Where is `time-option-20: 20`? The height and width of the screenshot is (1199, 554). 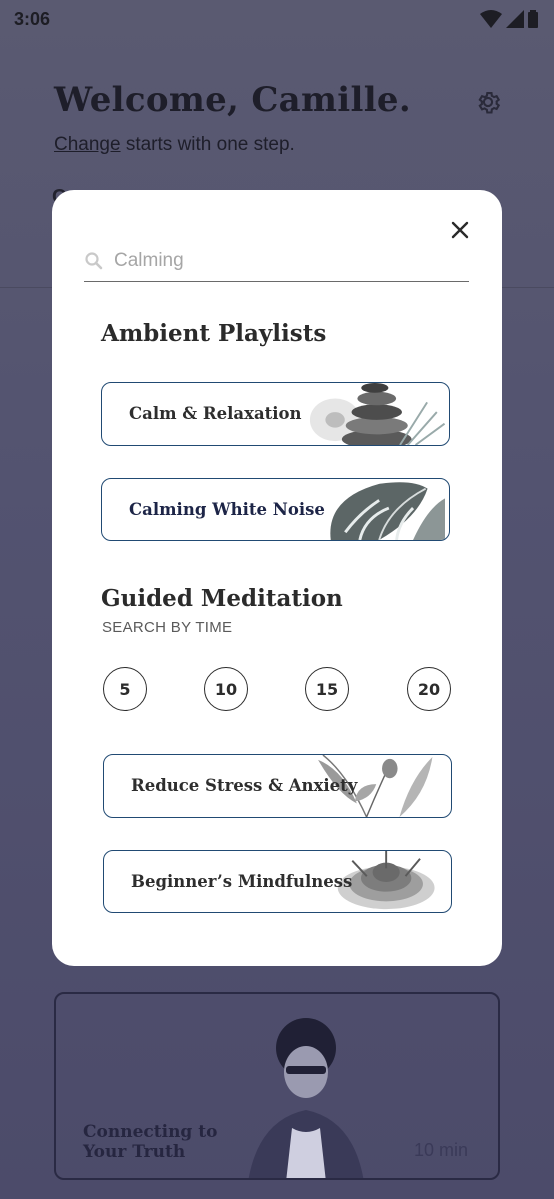
time-option-20: 20 is located at coordinates (429, 689).